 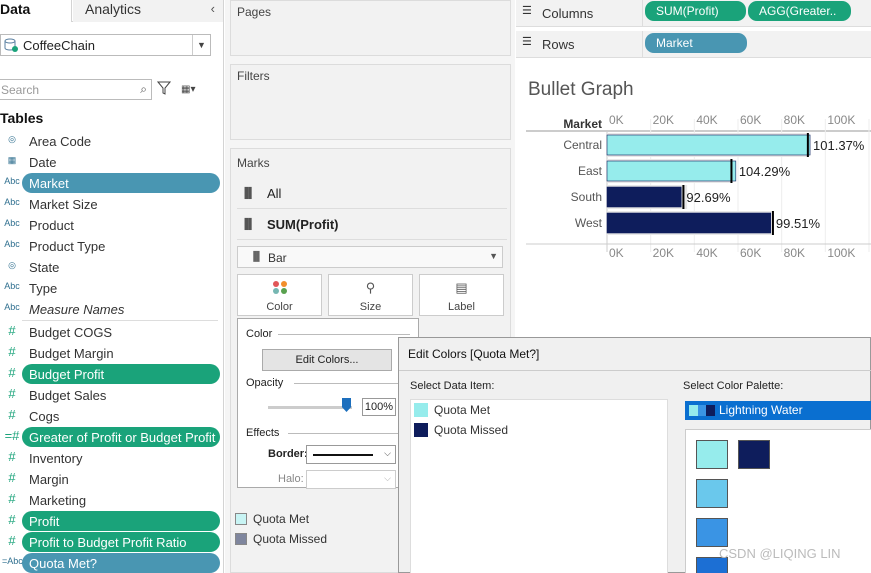 I want to click on collapse-left-icon: ‹, so click(x=213, y=8).